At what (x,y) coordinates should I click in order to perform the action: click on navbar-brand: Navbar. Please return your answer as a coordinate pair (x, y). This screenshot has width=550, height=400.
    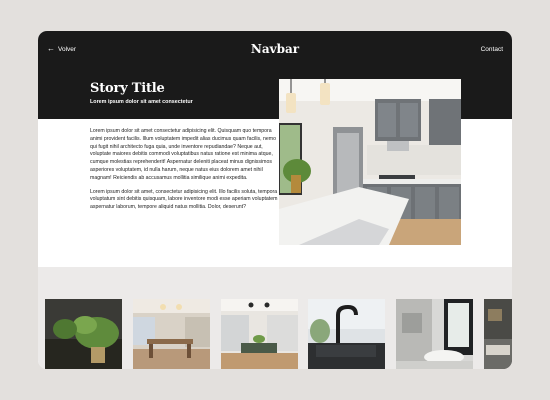
    Looking at the image, I should click on (275, 49).